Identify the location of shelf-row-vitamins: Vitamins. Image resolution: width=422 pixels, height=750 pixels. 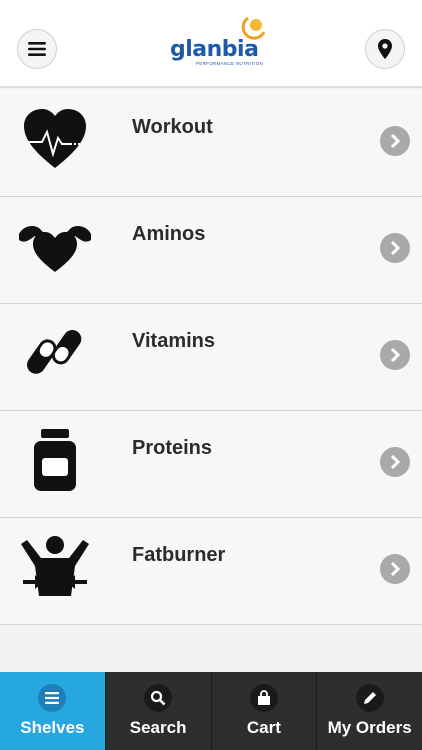
(211, 357).